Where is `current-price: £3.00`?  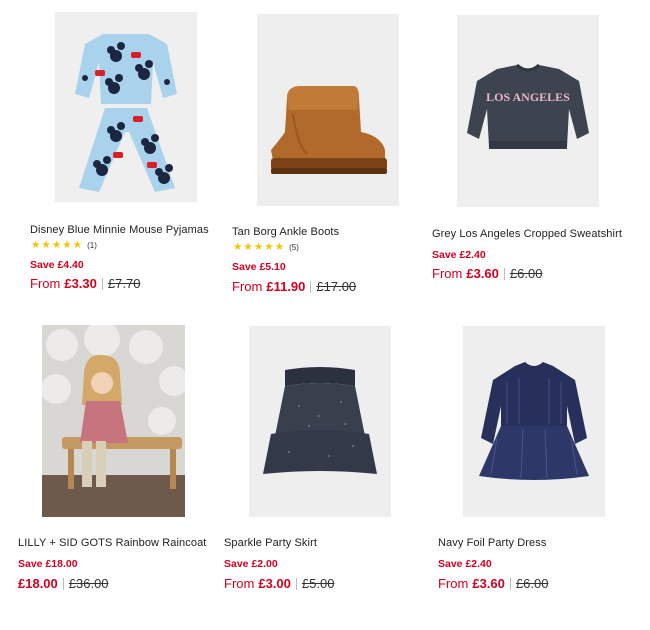 current-price: £3.00 is located at coordinates (274, 583).